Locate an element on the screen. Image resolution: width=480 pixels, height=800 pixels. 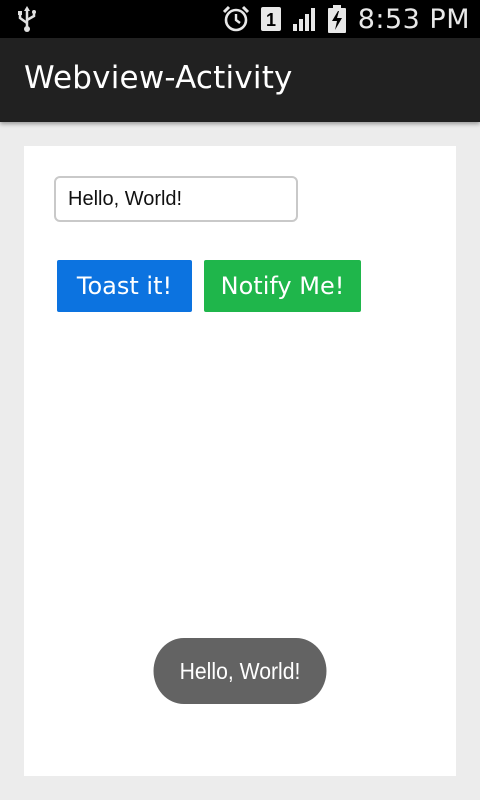
svg-text: 1 is located at coordinates (271, 20).